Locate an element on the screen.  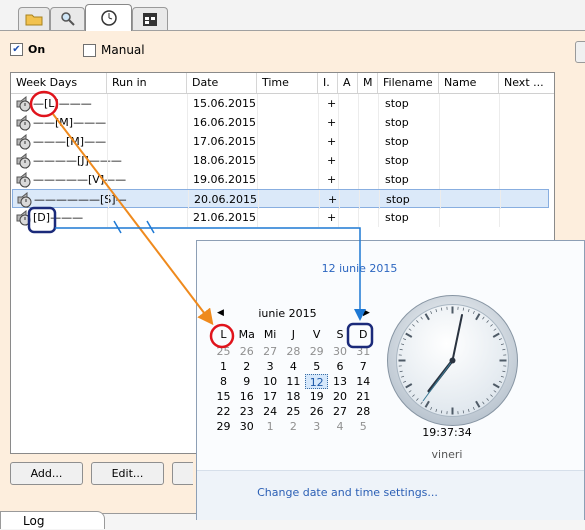
calendar-day: 21 is located at coordinates (363, 396).